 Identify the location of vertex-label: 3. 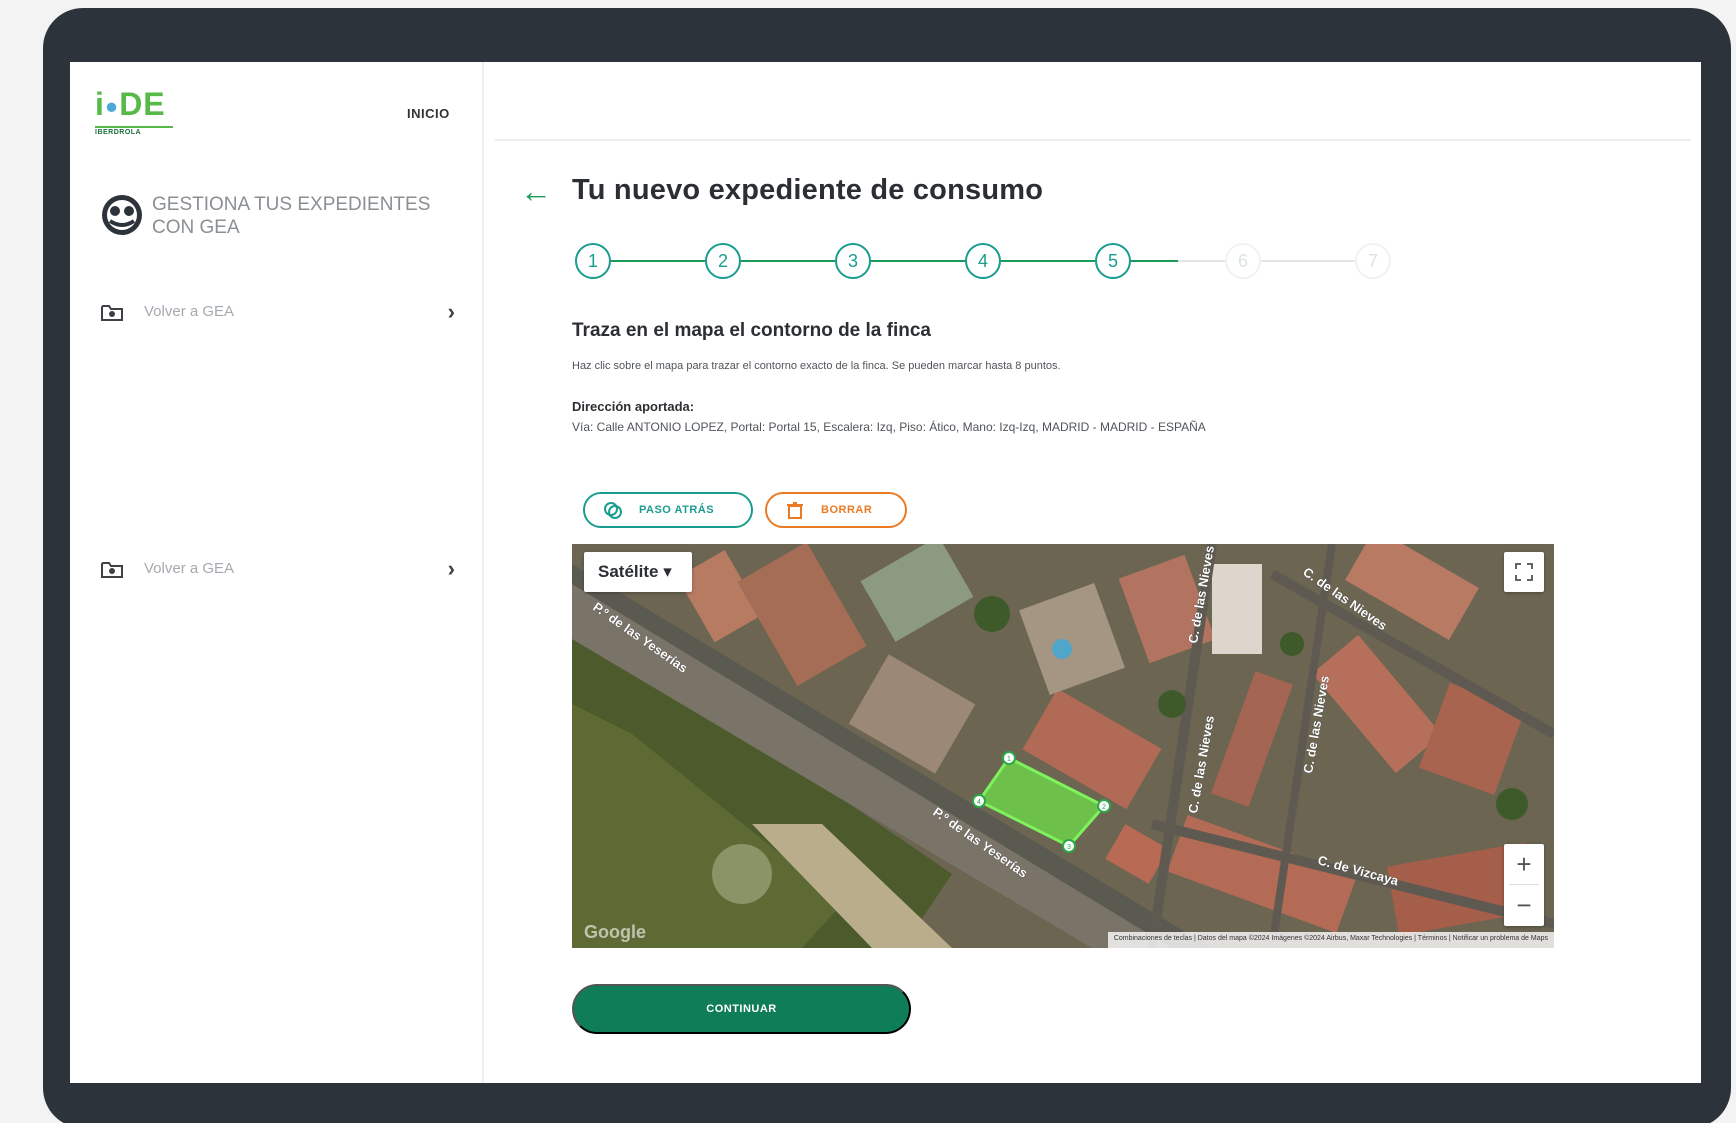
(1069, 847).